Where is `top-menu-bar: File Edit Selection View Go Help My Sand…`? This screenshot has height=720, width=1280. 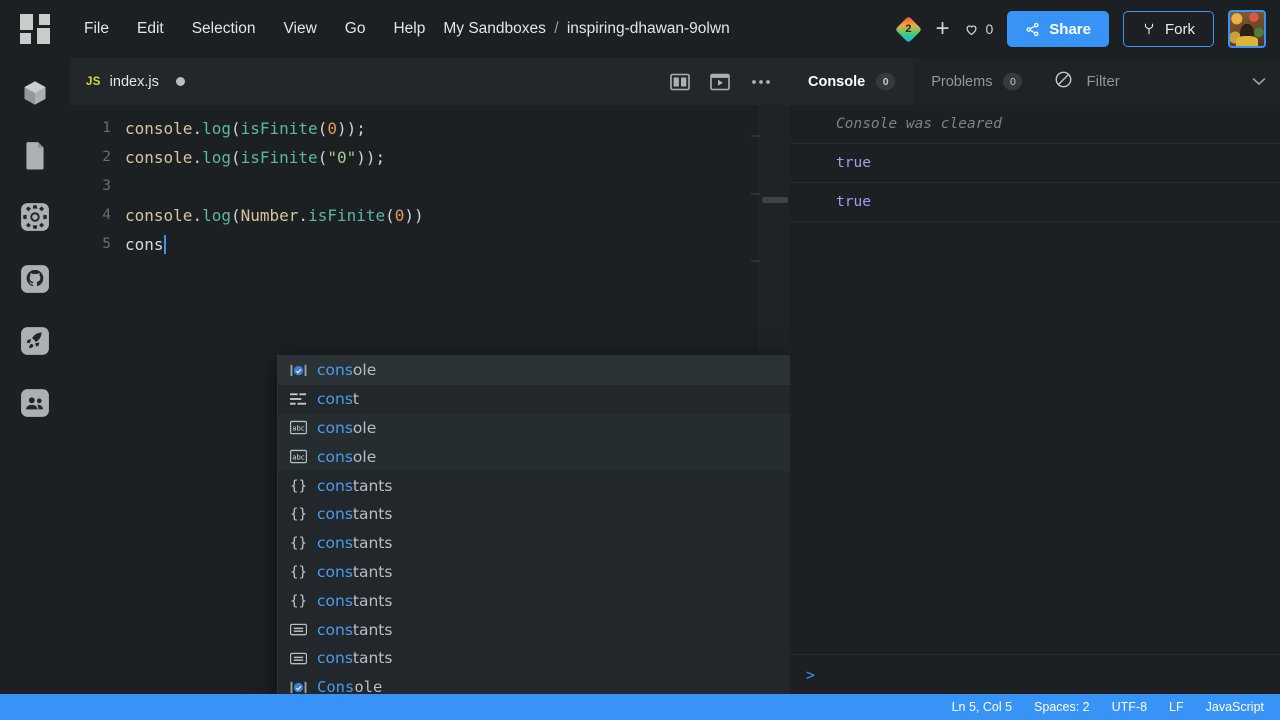 top-menu-bar: File Edit Selection View Go Help My Sand… is located at coordinates (640, 29).